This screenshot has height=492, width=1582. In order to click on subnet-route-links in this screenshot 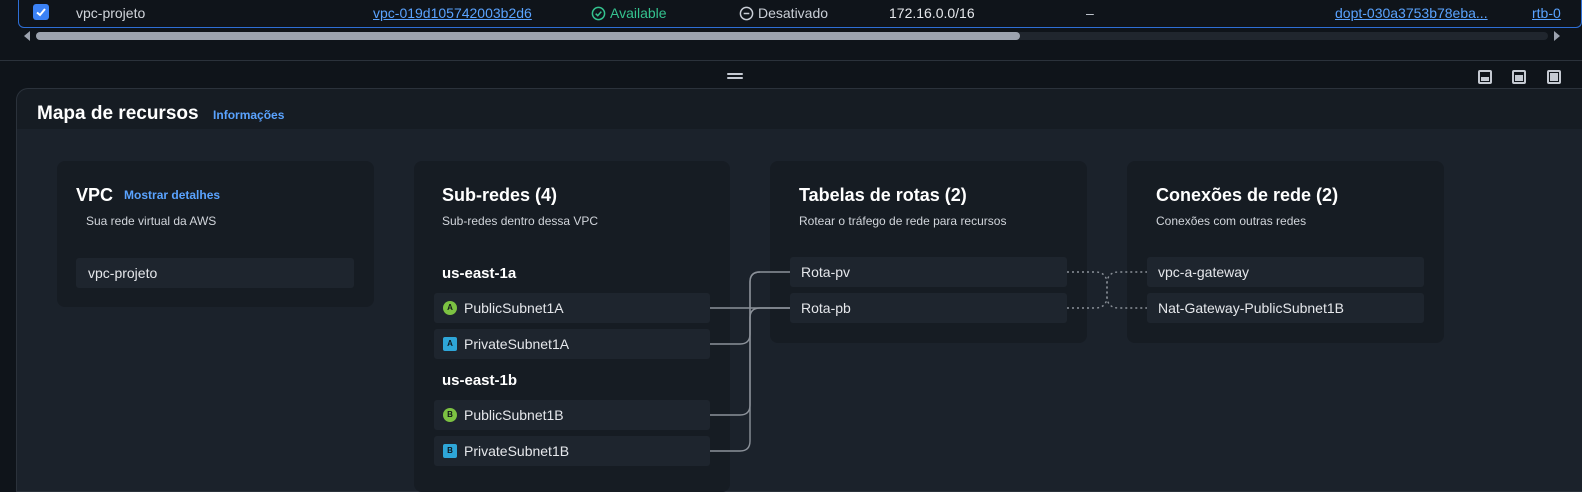, I will do `click(750, 361)`.